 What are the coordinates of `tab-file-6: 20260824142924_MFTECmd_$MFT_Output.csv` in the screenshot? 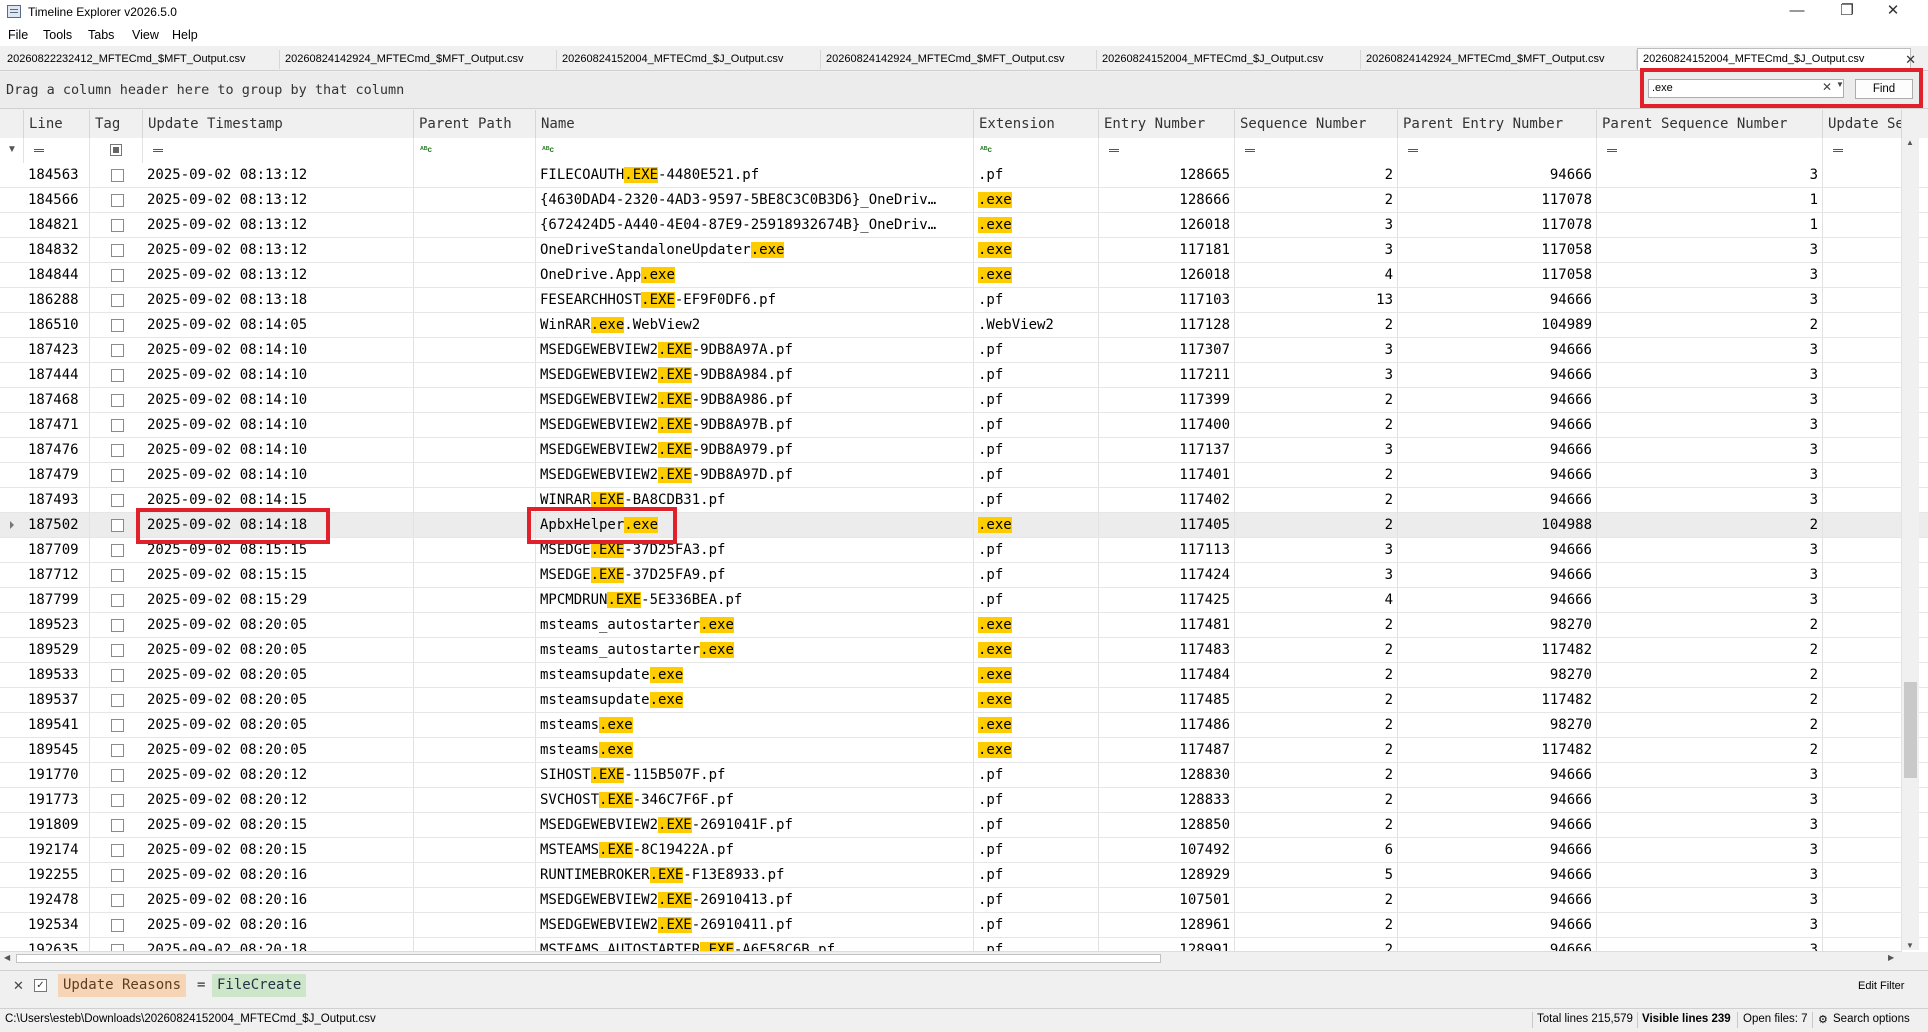 It's located at (1499, 59).